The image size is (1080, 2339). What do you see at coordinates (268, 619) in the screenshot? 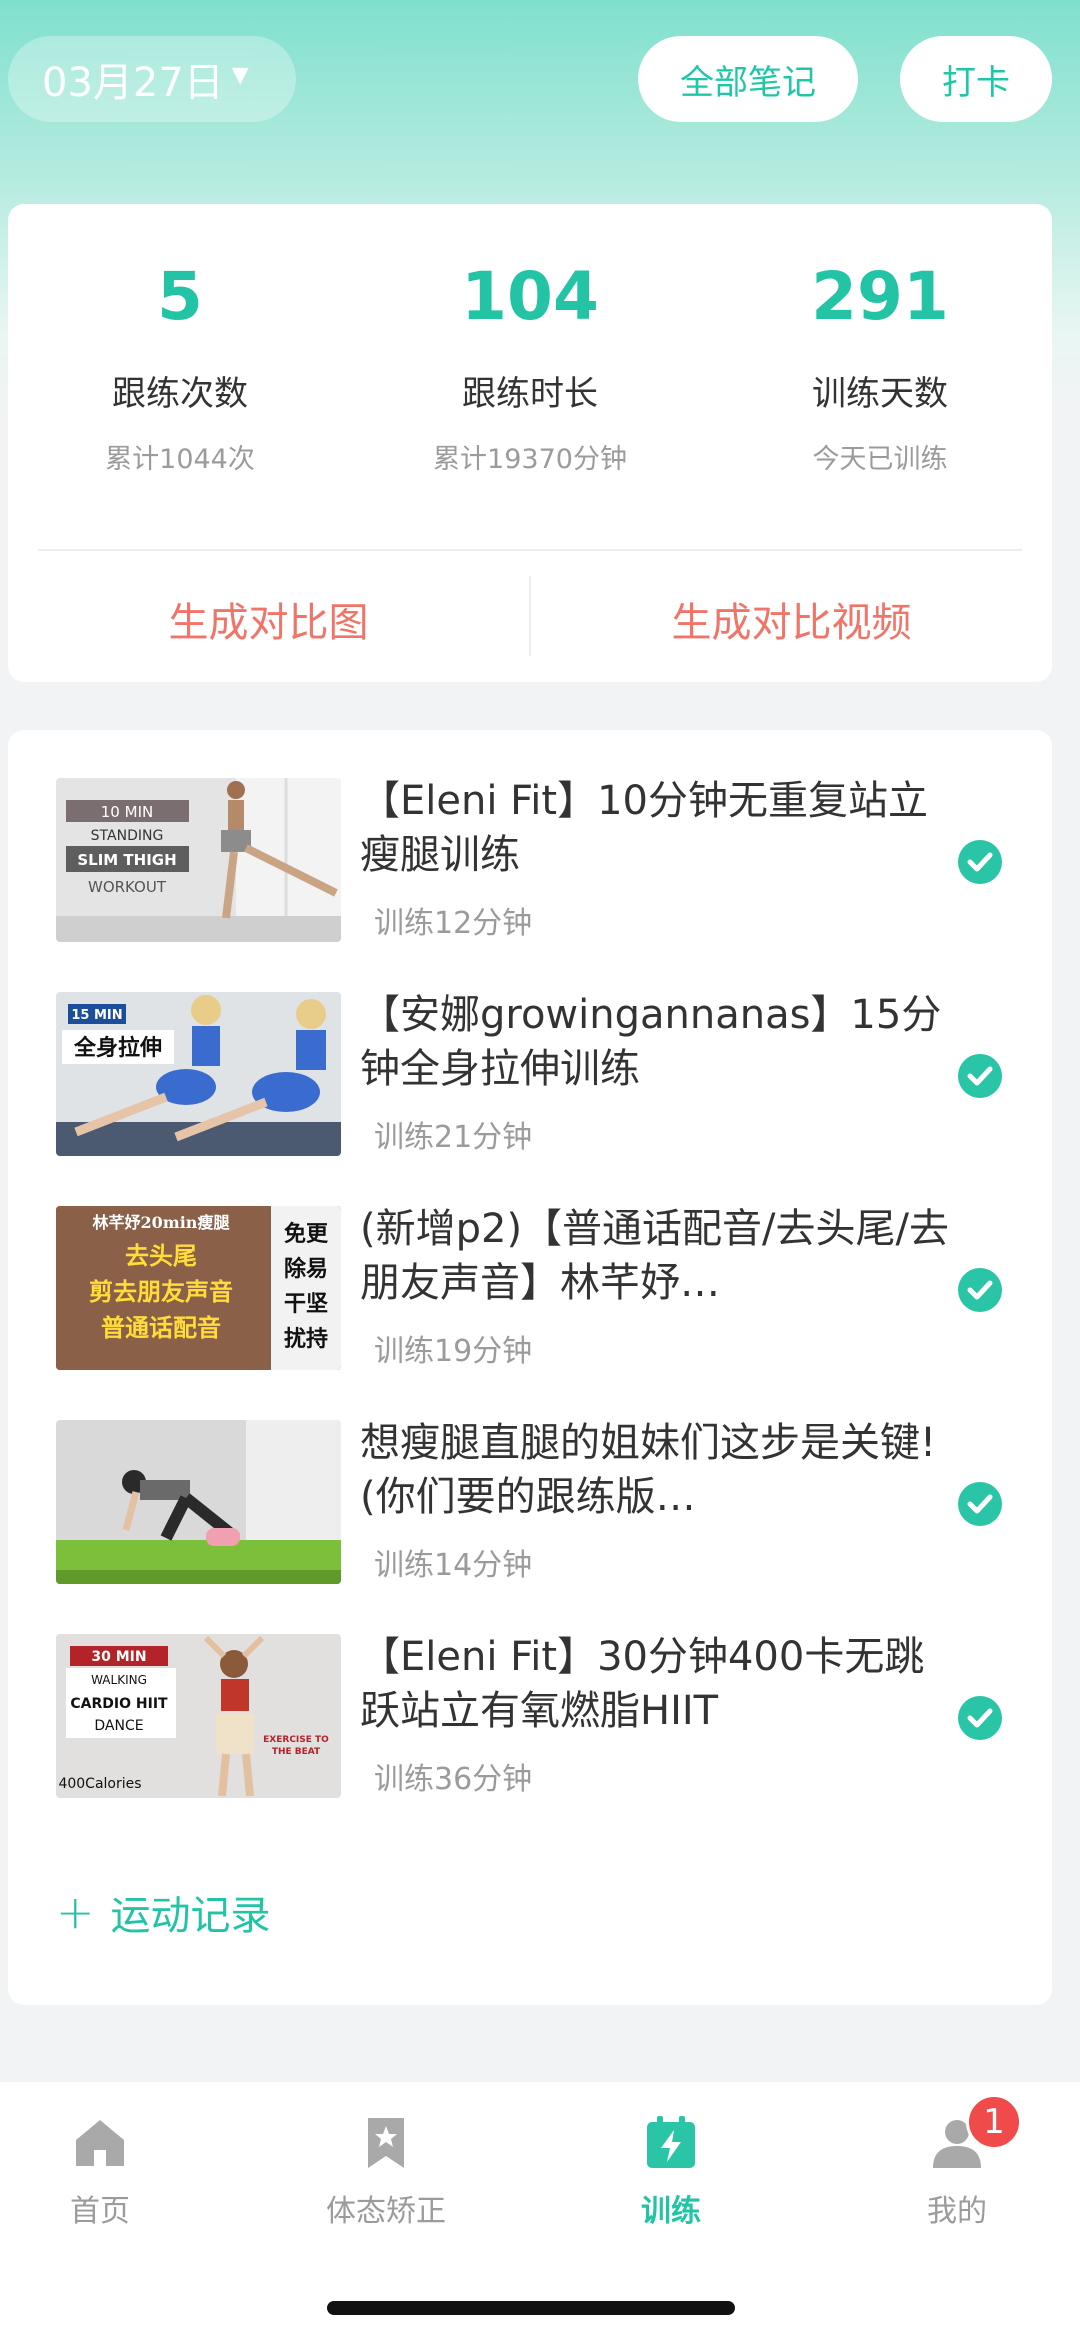
I see `generate-compare-image-button: 生成对比图` at bounding box center [268, 619].